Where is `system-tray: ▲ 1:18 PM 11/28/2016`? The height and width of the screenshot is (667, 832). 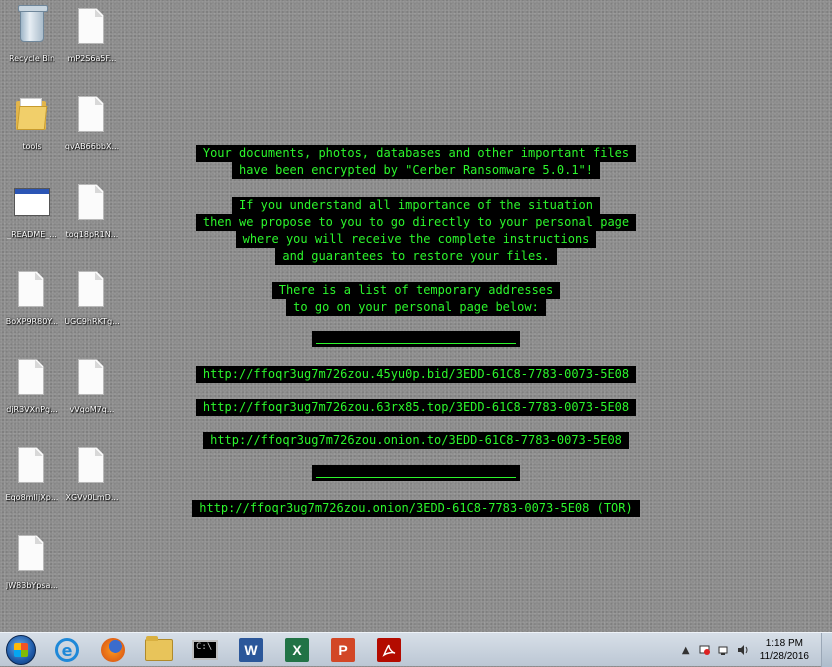 system-tray: ▲ 1:18 PM 11/28/2016 is located at coordinates (753, 650).